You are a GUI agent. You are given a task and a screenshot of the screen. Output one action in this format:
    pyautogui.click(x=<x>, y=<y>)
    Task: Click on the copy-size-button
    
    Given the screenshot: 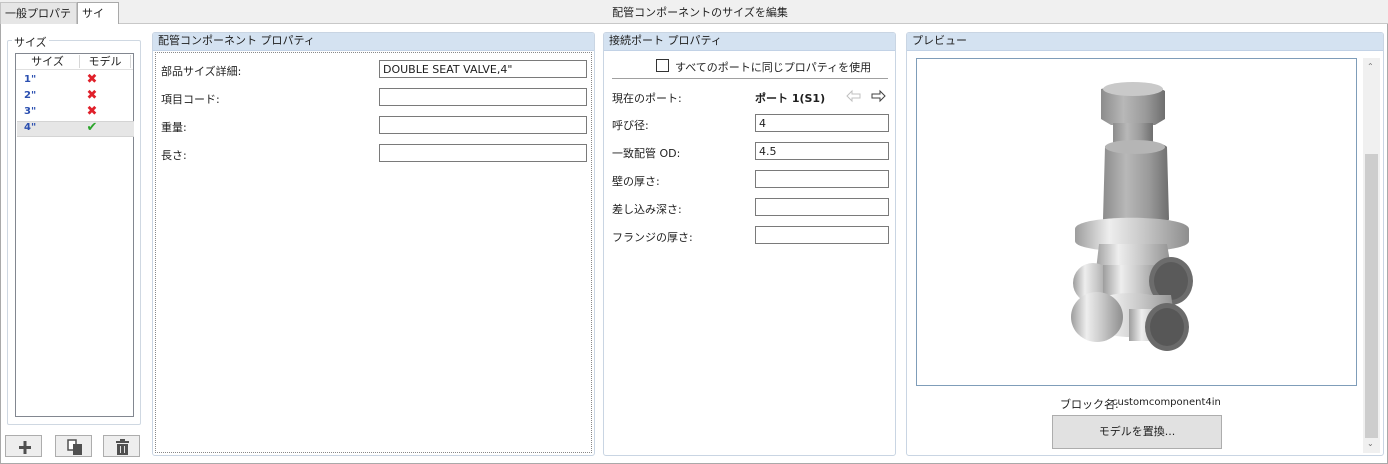 What is the action you would take?
    pyautogui.click(x=73, y=446)
    